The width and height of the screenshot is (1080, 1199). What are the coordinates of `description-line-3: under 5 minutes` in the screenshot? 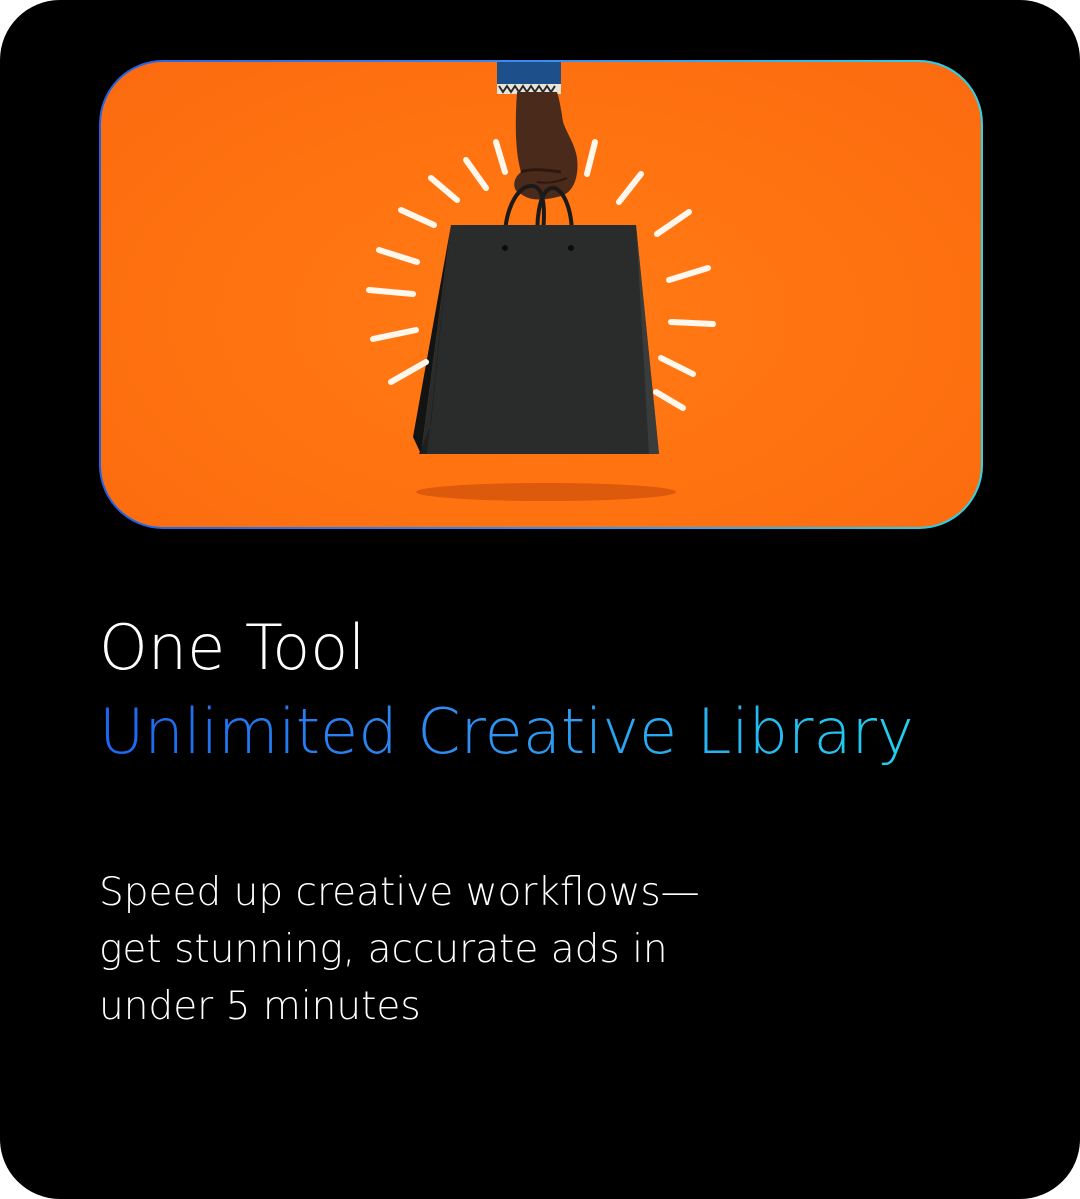 It's located at (260, 1006).